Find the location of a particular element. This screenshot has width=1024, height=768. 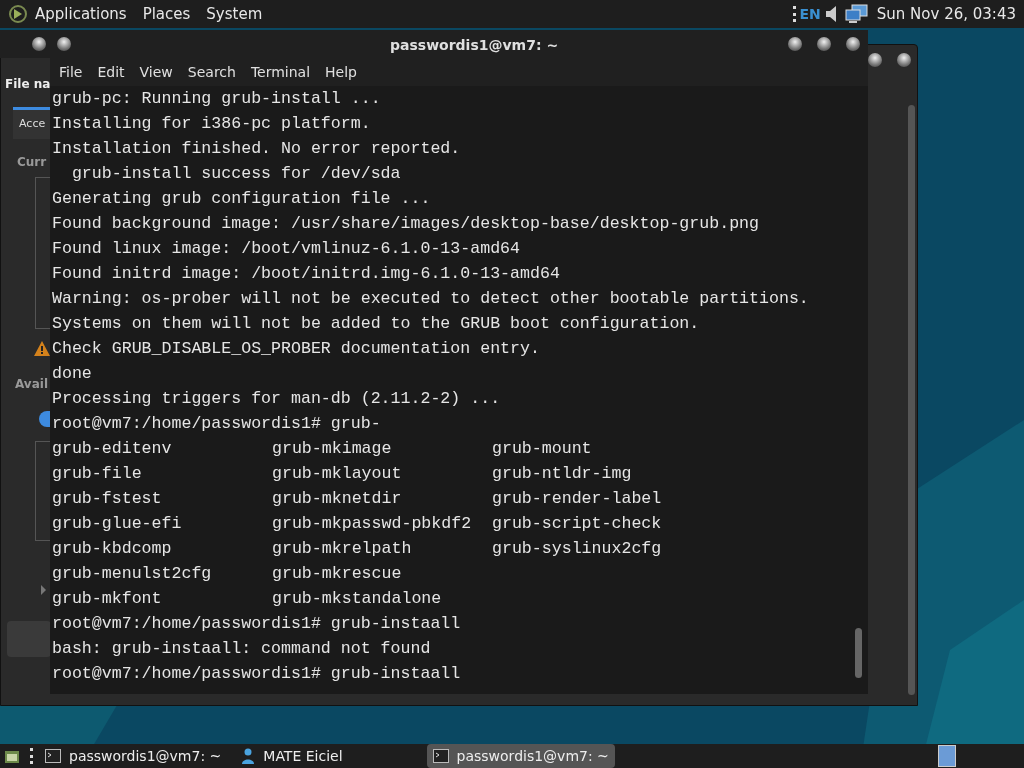

completion-entry: grub-mkfont is located at coordinates (107, 599).